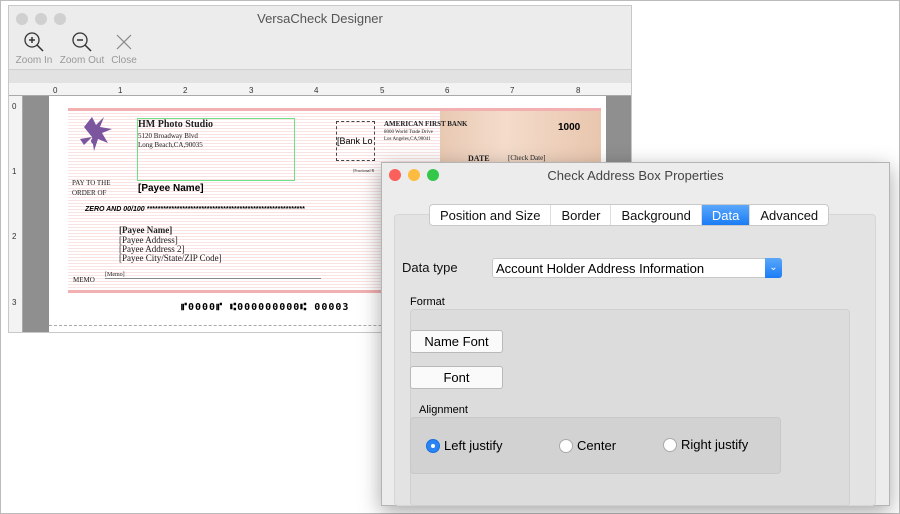 The height and width of the screenshot is (514, 900). Describe the element at coordinates (433, 445) in the screenshot. I see `radio-selected-icon` at that location.